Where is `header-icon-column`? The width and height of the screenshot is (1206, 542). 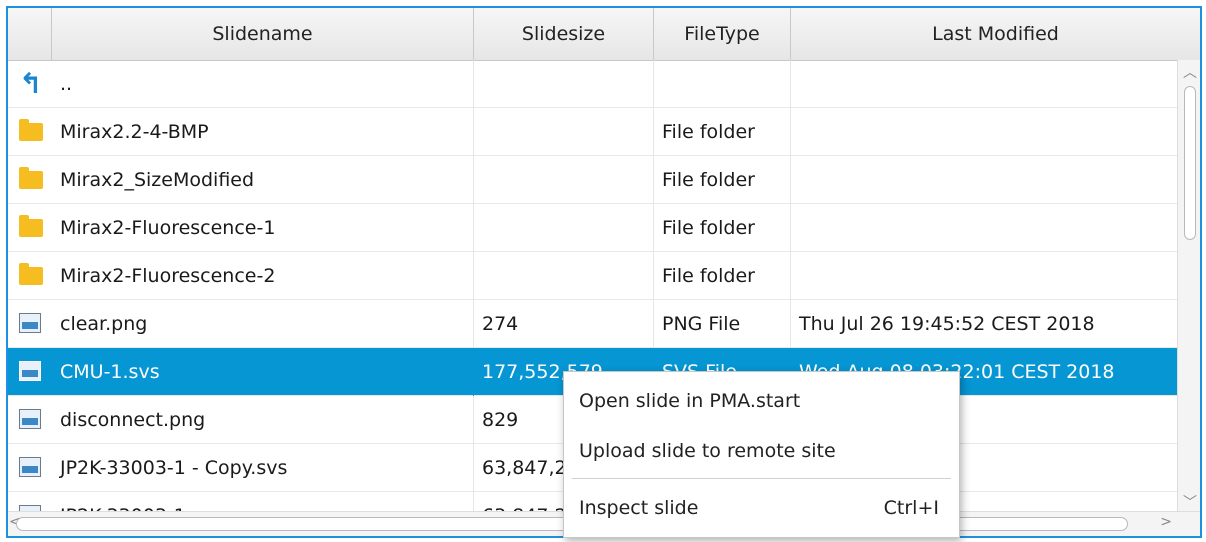 header-icon-column is located at coordinates (30, 34).